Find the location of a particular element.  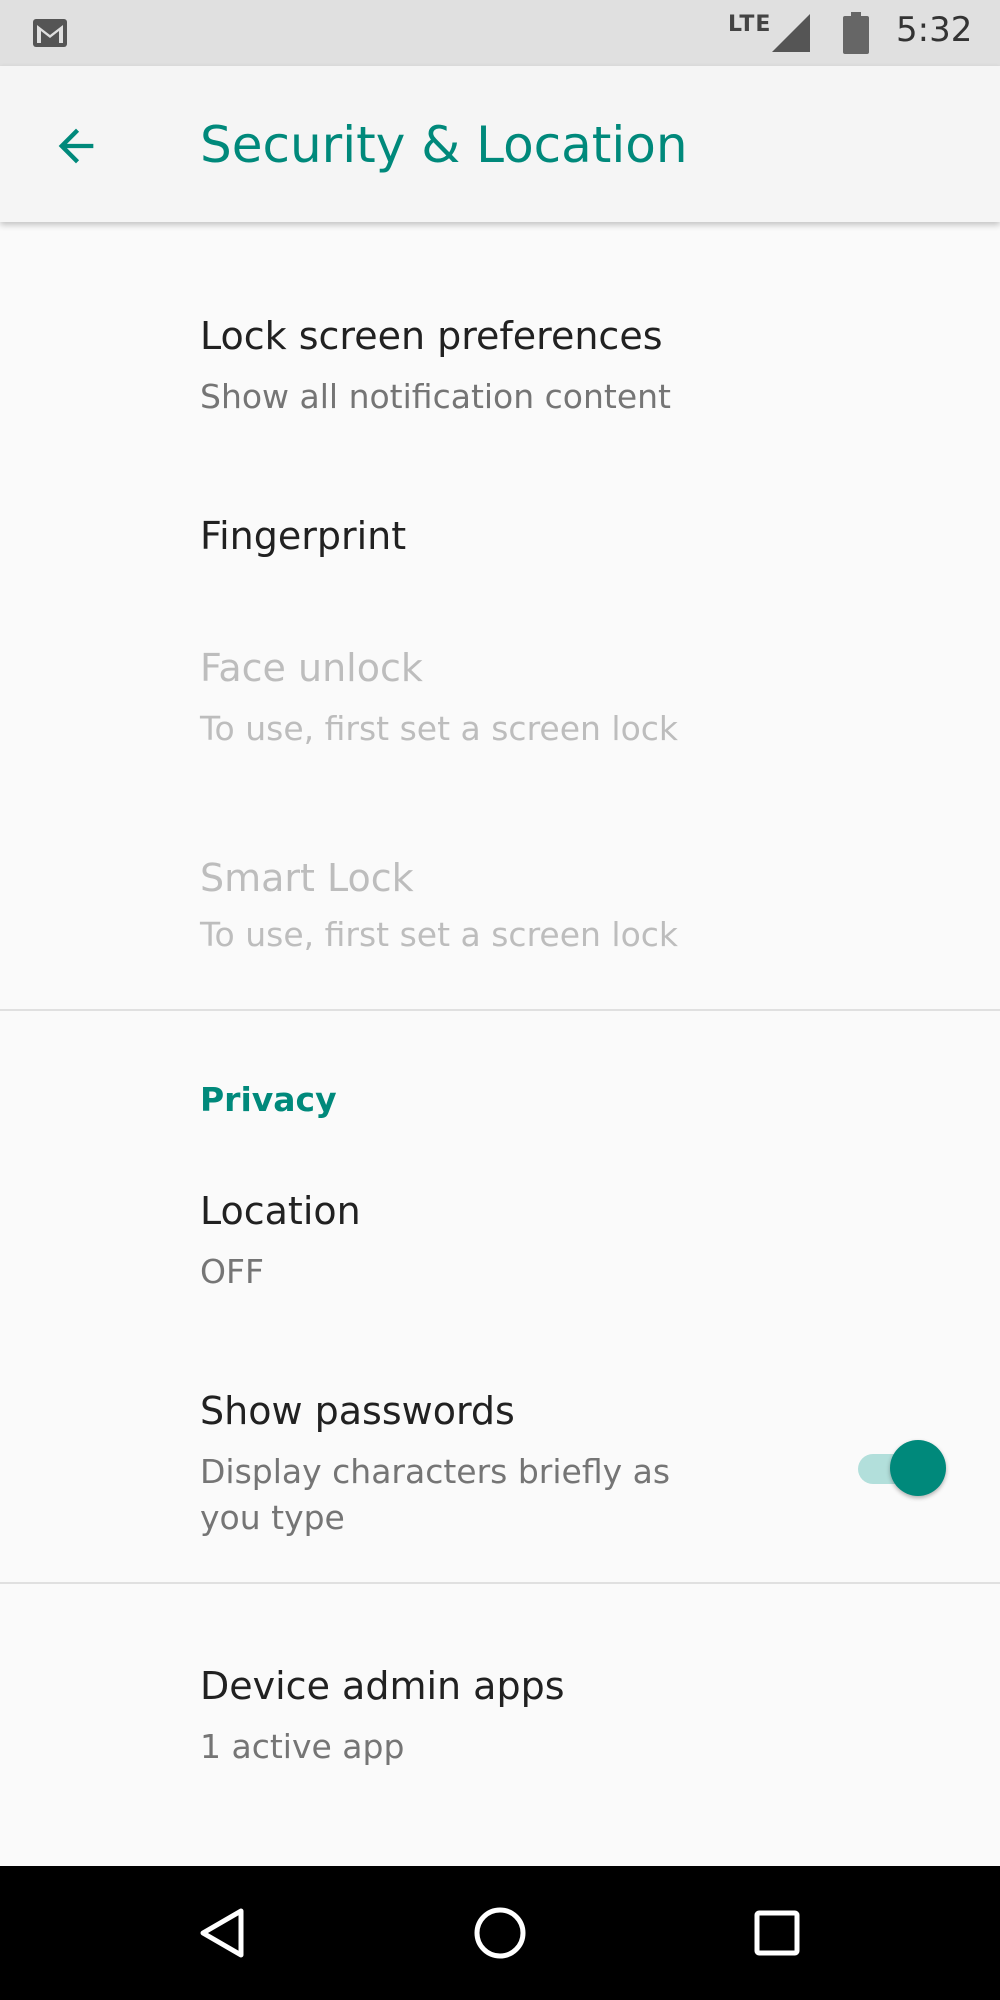

back-triangle-icon is located at coordinates (222, 1933).